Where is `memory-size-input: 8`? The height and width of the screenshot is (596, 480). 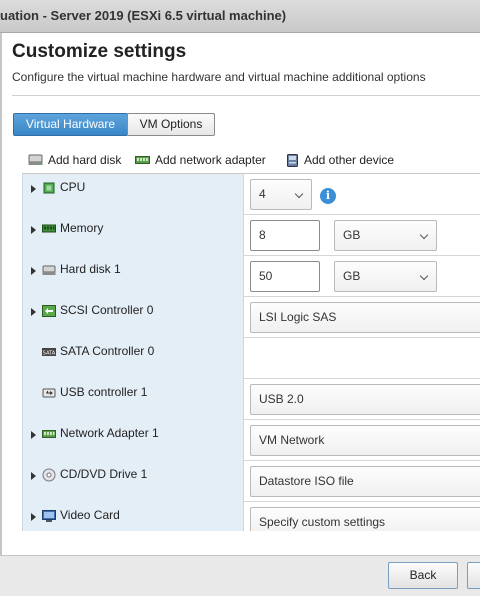
memory-size-input: 8 is located at coordinates (285, 235).